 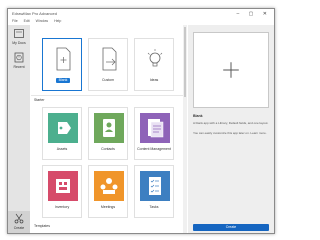 What do you see at coordinates (198, 116) in the screenshot?
I see `preview-title: Blank` at bounding box center [198, 116].